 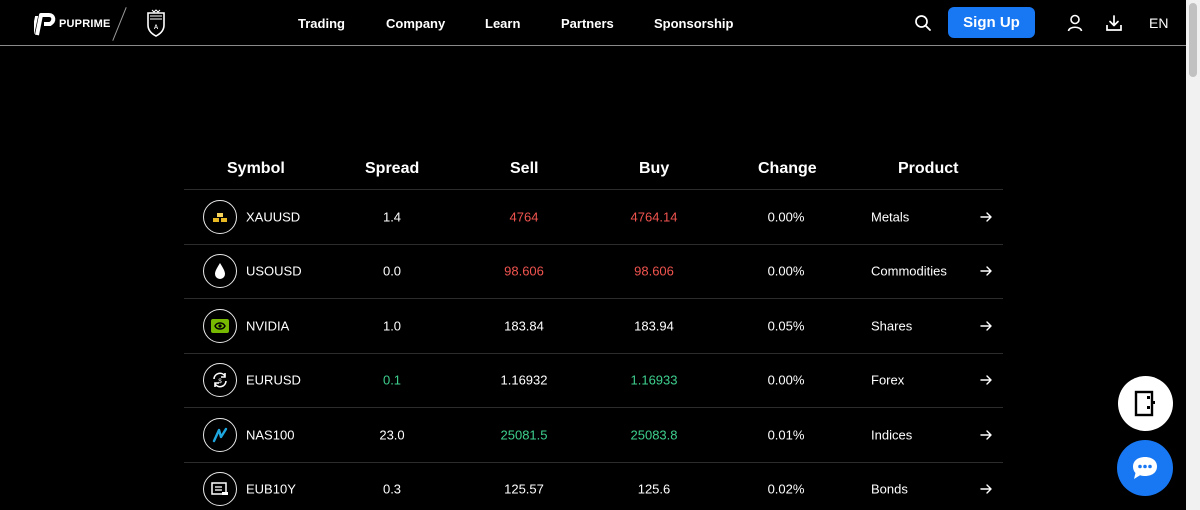 What do you see at coordinates (991, 22) in the screenshot?
I see `sign-up-button: Sign Up` at bounding box center [991, 22].